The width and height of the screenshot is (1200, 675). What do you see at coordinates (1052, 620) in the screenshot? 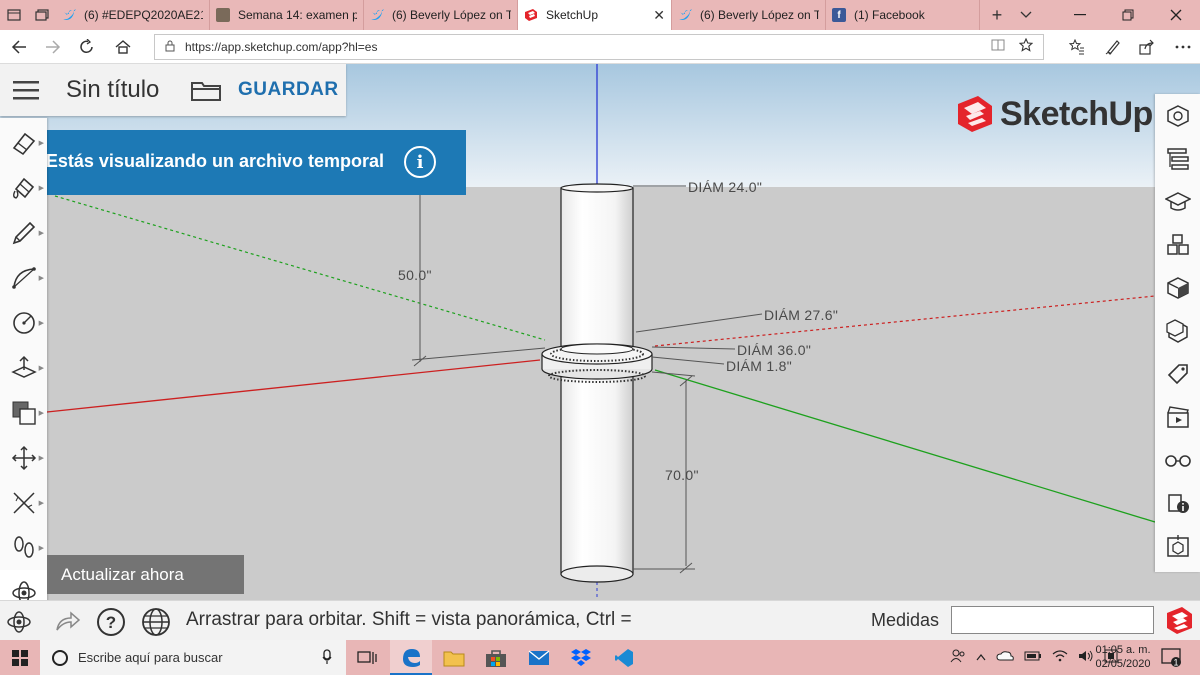
I see `measurements-input` at bounding box center [1052, 620].